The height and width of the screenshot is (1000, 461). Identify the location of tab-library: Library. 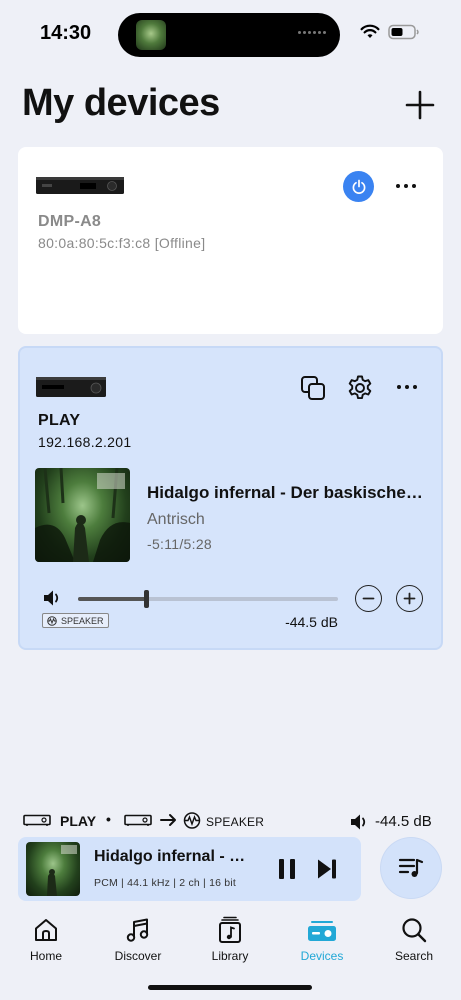
(230, 937).